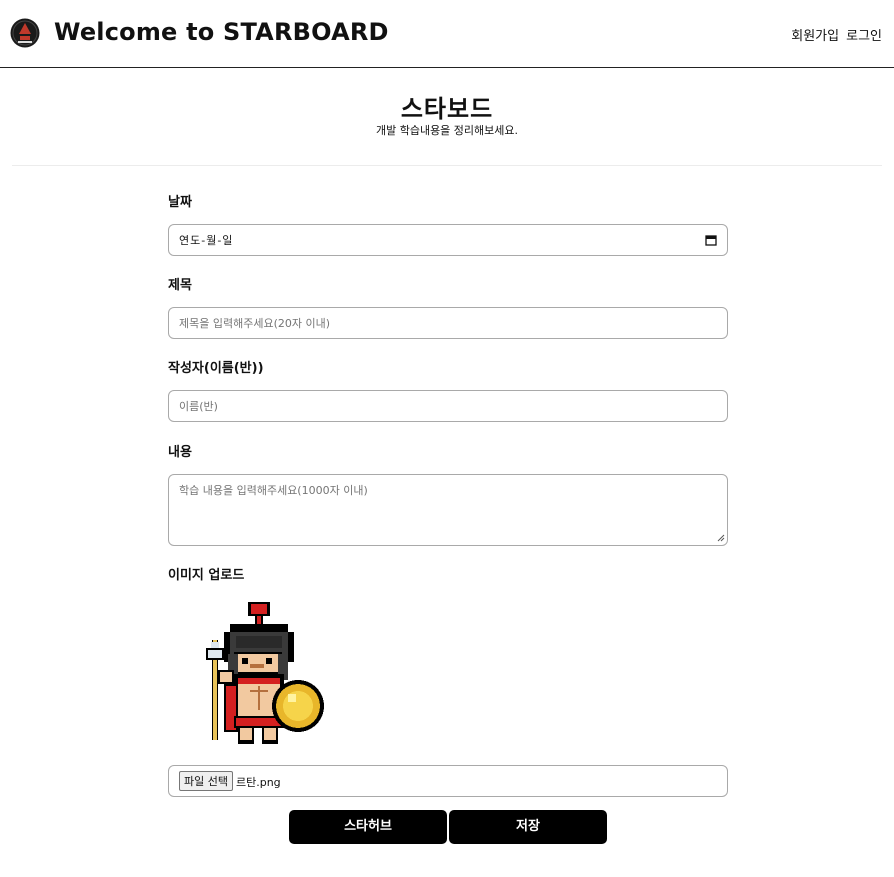 The image size is (894, 877). What do you see at coordinates (221, 32) in the screenshot?
I see `site-title: Welcome to STARBOARD` at bounding box center [221, 32].